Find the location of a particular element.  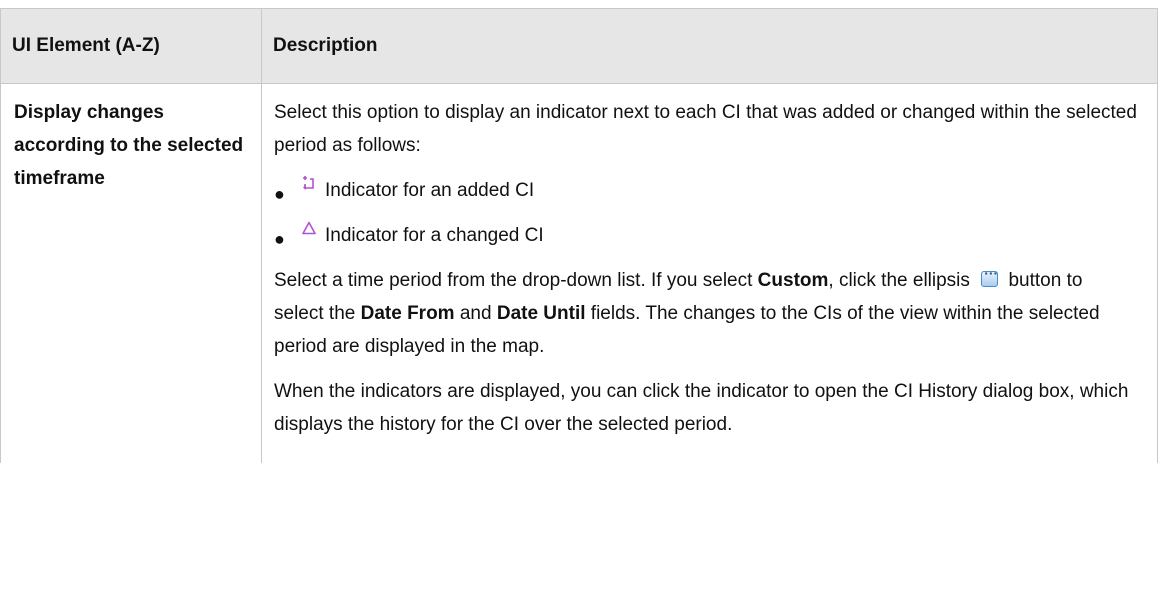

column-header-ui-element: UI Element (A-Z) is located at coordinates (131, 46).